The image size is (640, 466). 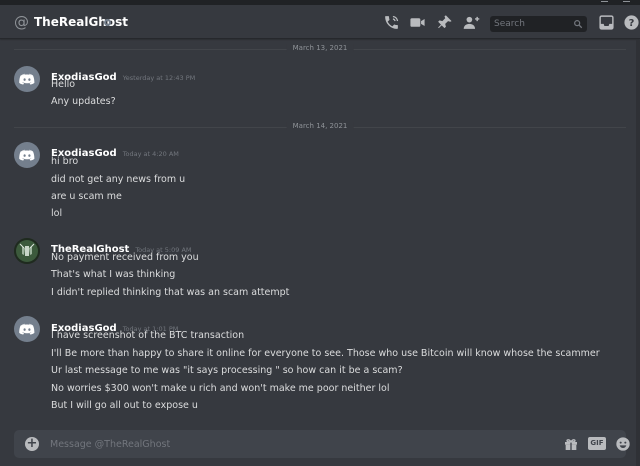 I want to click on ghost-avatar, so click(x=27, y=251).